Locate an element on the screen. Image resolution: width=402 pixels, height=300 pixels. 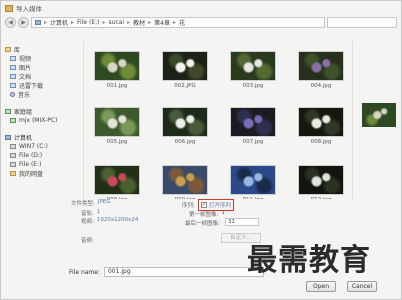
back-arrow-icon: ◀ is located at coordinates (10, 22).